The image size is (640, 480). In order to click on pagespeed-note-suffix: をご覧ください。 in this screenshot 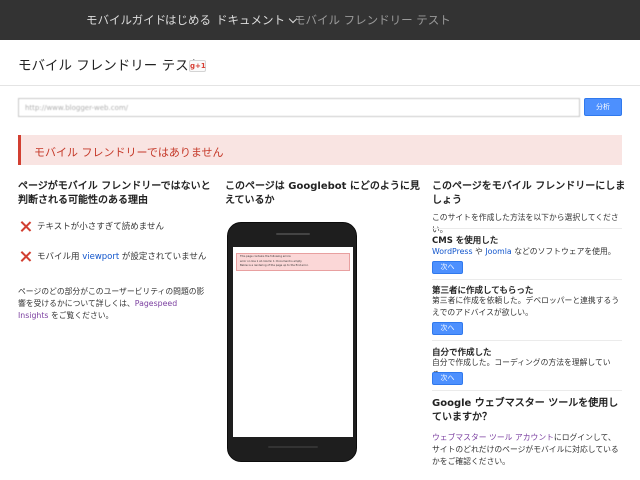, I will do `click(81, 315)`.